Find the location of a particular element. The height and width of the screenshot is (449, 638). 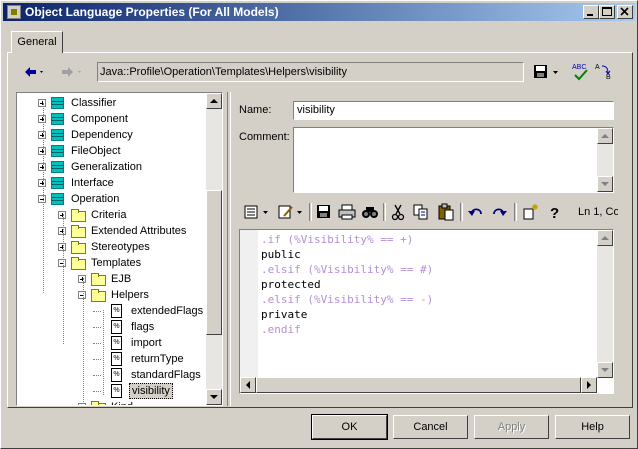

editor-scroll-down-button is located at coordinates (605, 370).